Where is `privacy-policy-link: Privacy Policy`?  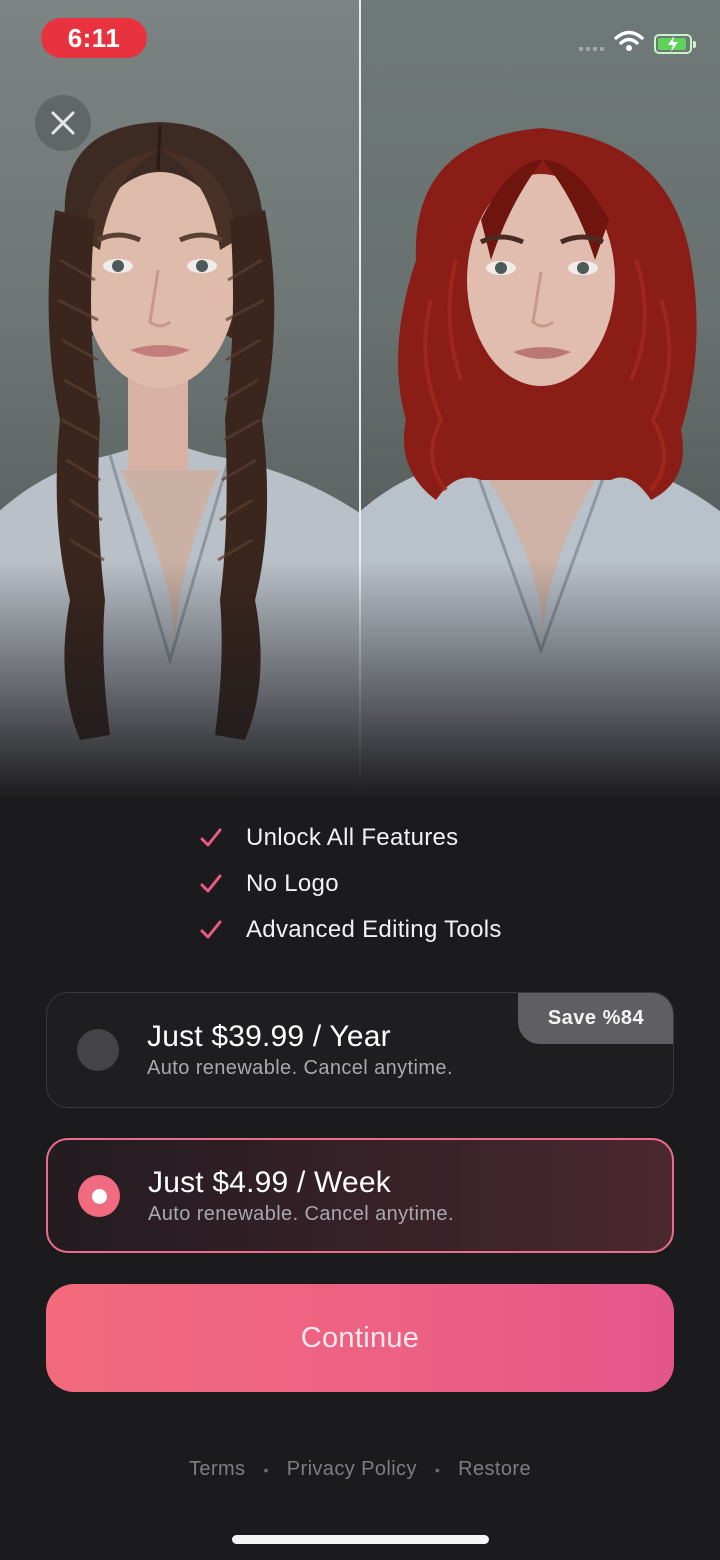
privacy-policy-link: Privacy Policy is located at coordinates (352, 1469).